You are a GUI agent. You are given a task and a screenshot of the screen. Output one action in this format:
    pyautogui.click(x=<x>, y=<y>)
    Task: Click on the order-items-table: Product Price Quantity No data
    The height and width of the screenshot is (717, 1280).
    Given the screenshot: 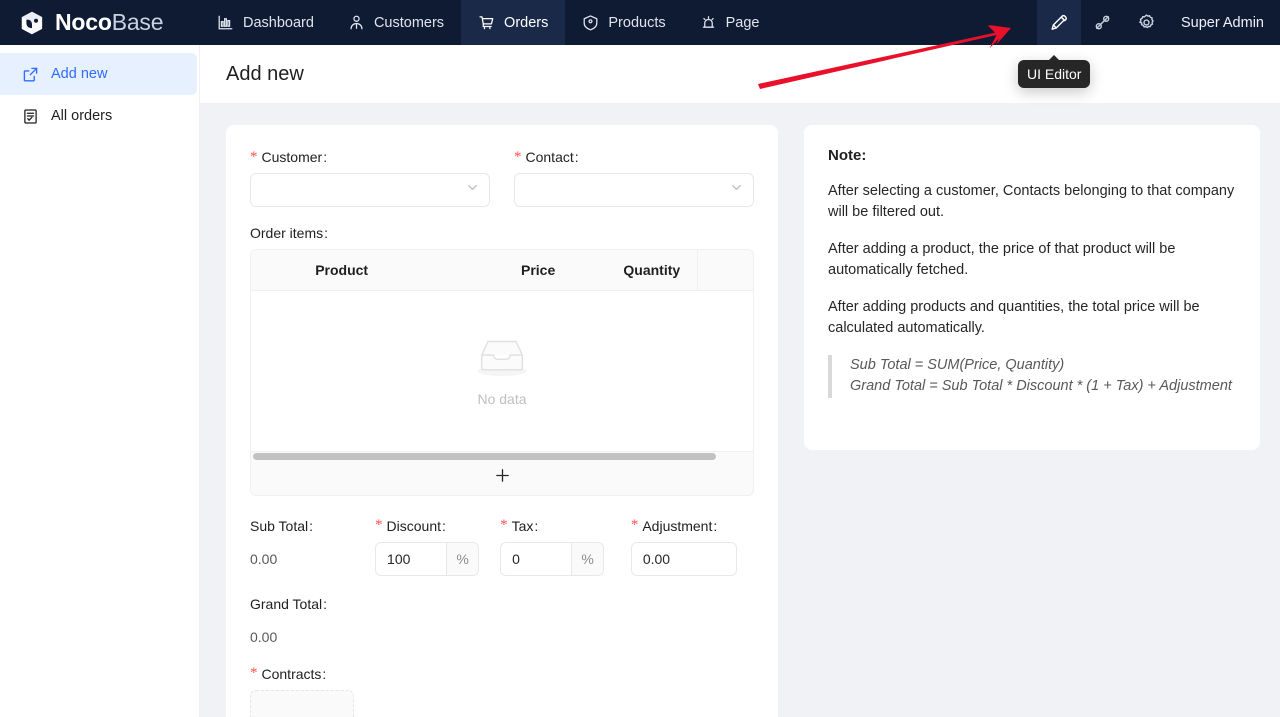 What is the action you would take?
    pyautogui.click(x=502, y=350)
    